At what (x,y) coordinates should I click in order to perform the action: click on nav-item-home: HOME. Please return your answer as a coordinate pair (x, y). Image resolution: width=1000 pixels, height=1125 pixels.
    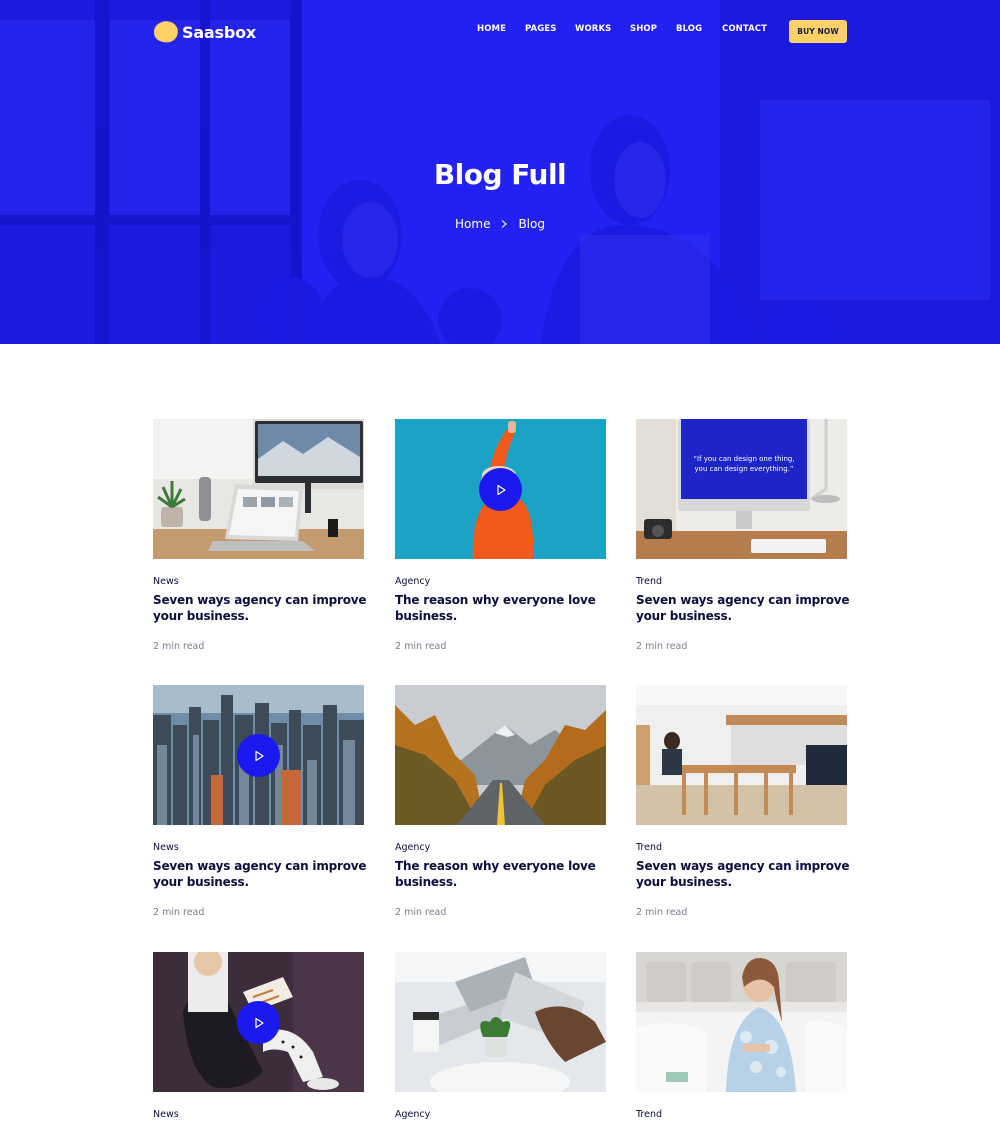
    Looking at the image, I should click on (491, 29).